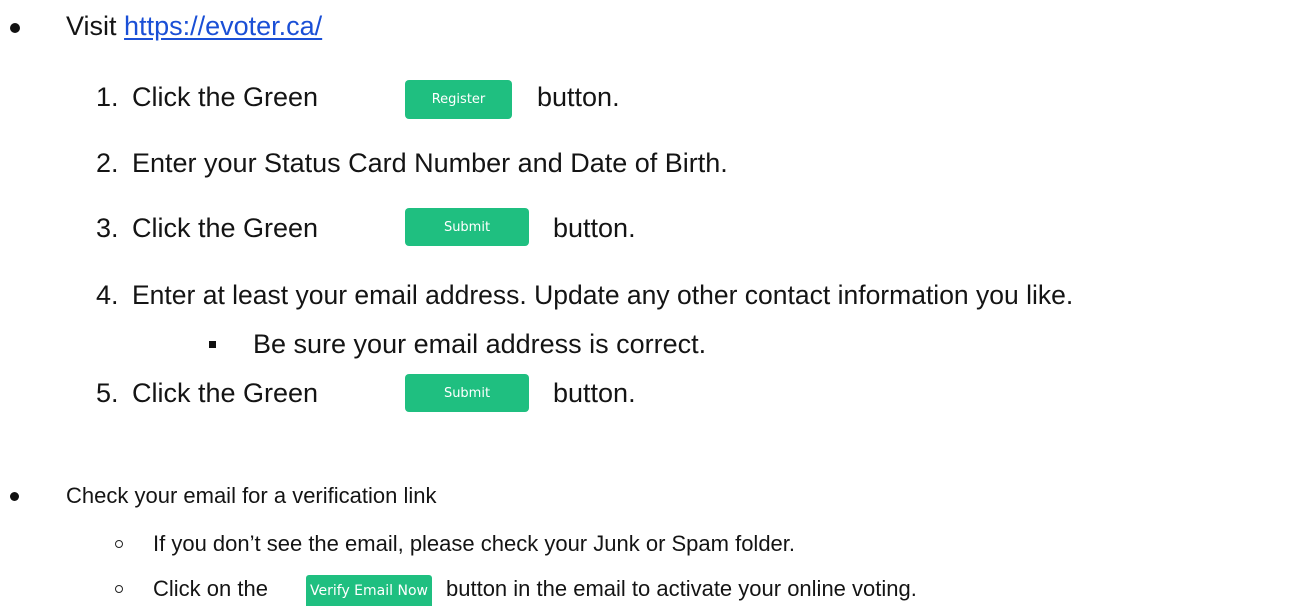  What do you see at coordinates (107, 295) in the screenshot?
I see `step-number-4: 4.` at bounding box center [107, 295].